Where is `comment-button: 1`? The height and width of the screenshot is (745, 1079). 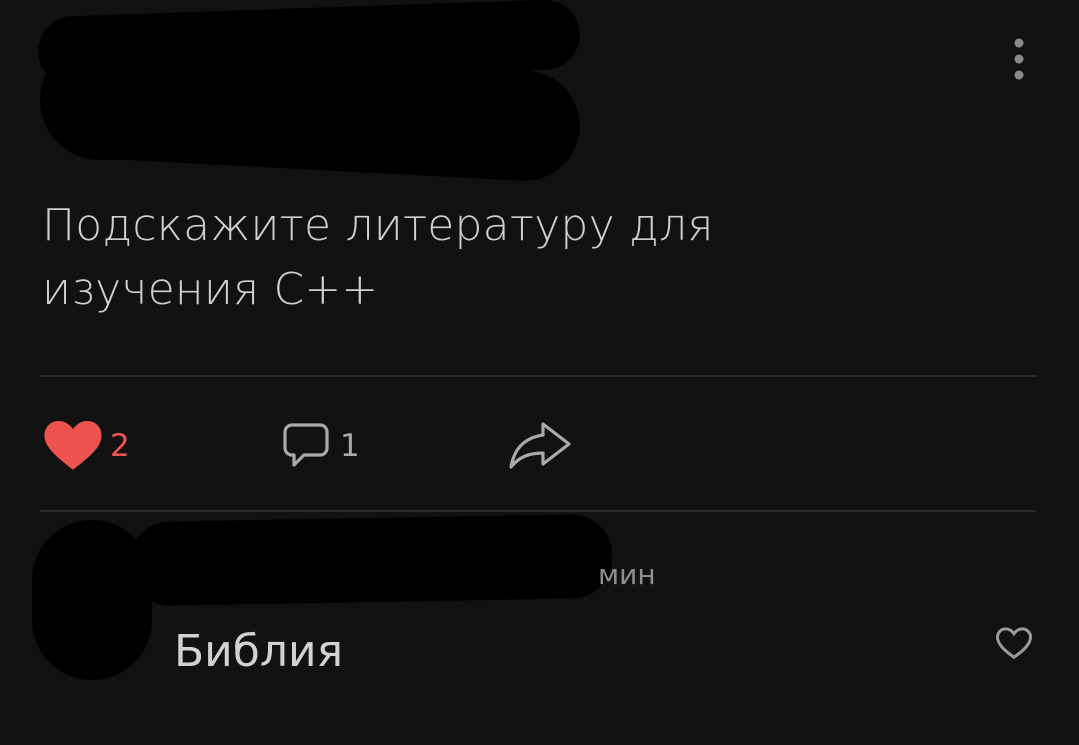 comment-button: 1 is located at coordinates (321, 446).